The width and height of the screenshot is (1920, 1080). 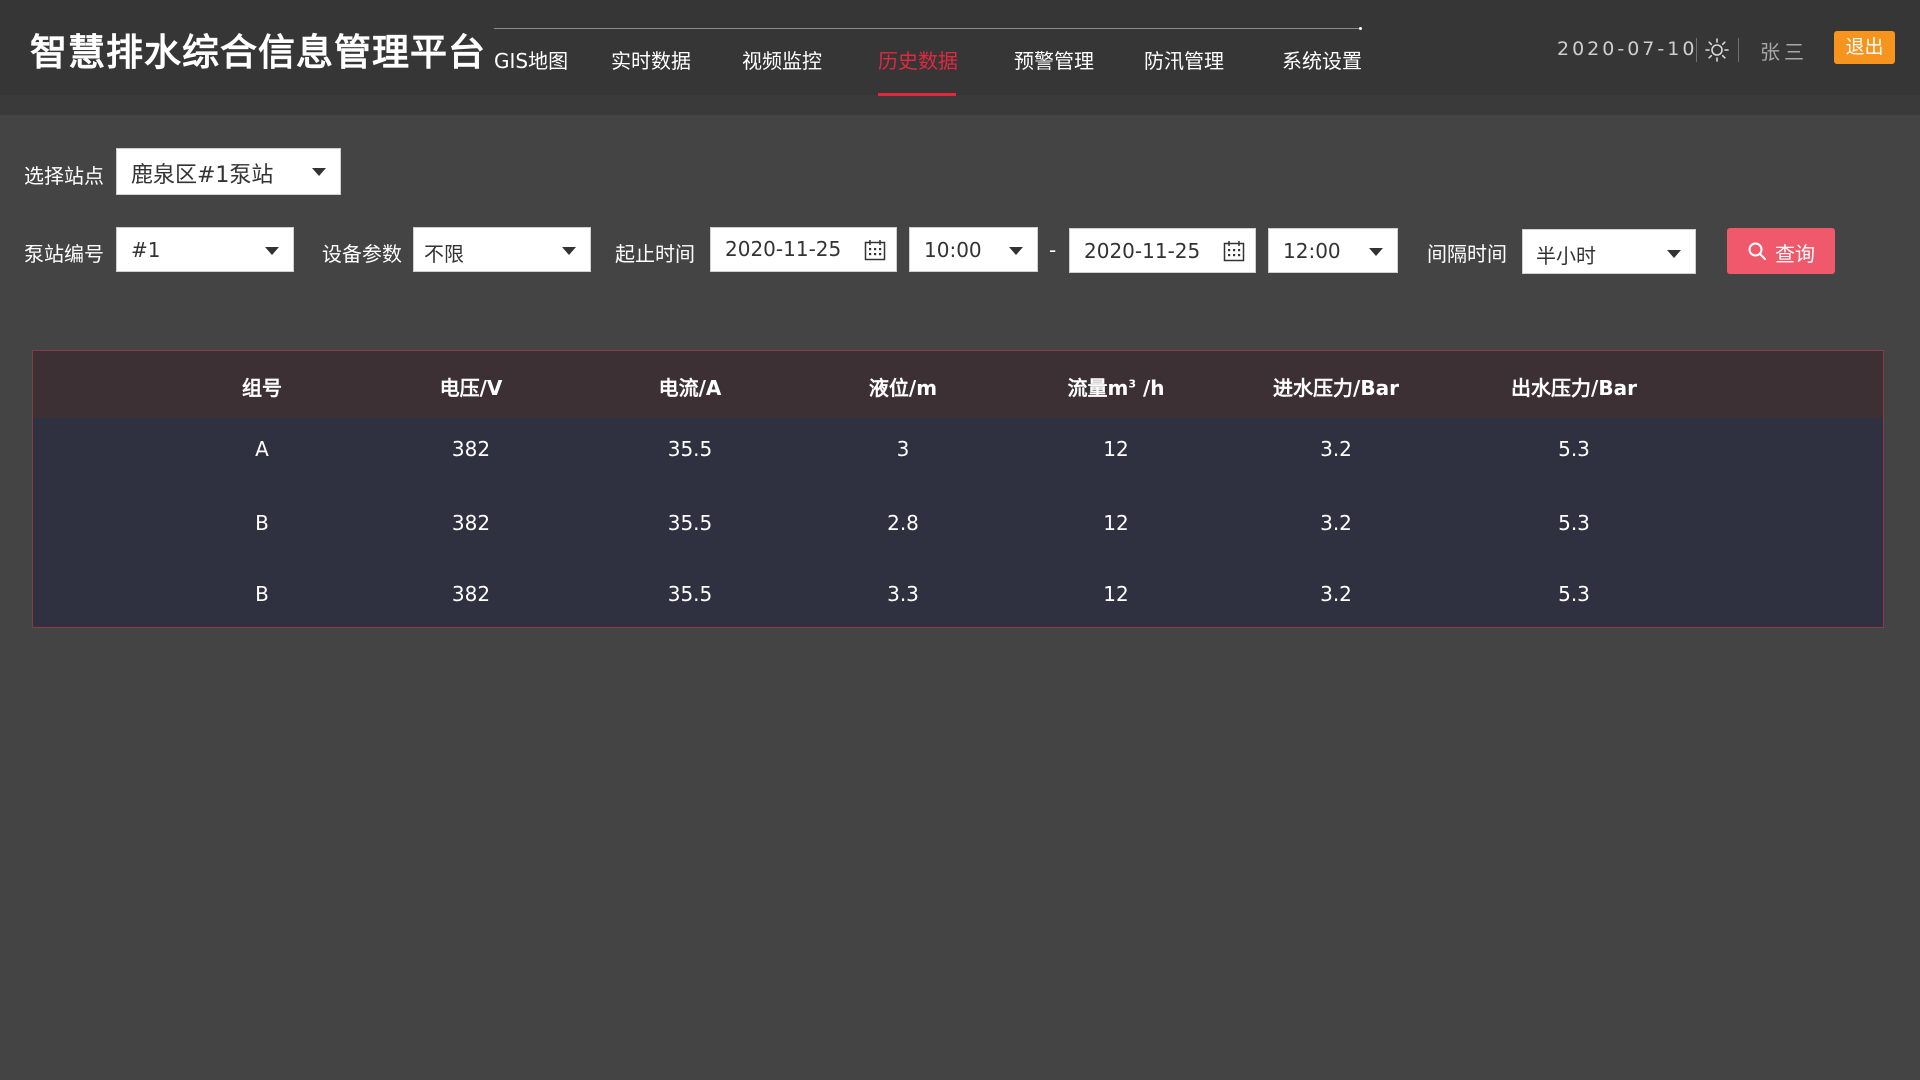 I want to click on sun-icon, so click(x=1717, y=50).